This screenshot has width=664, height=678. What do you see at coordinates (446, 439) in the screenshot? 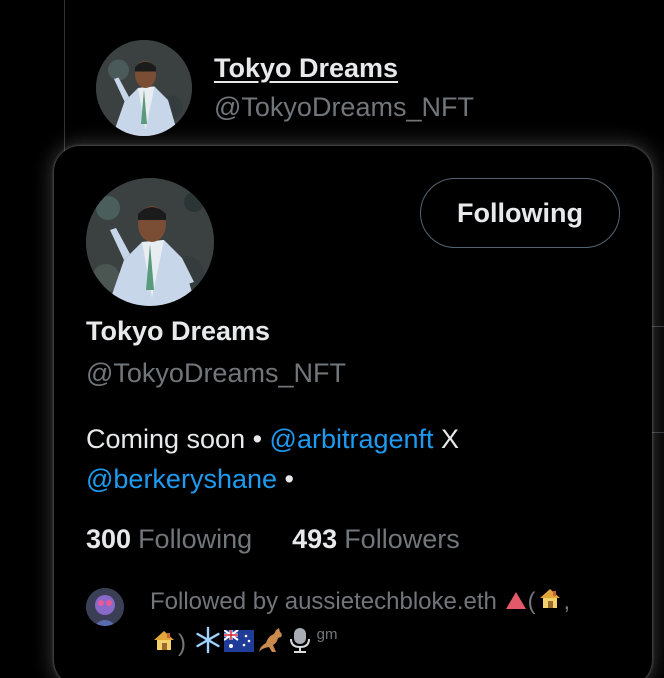
I see `bio-text: X` at bounding box center [446, 439].